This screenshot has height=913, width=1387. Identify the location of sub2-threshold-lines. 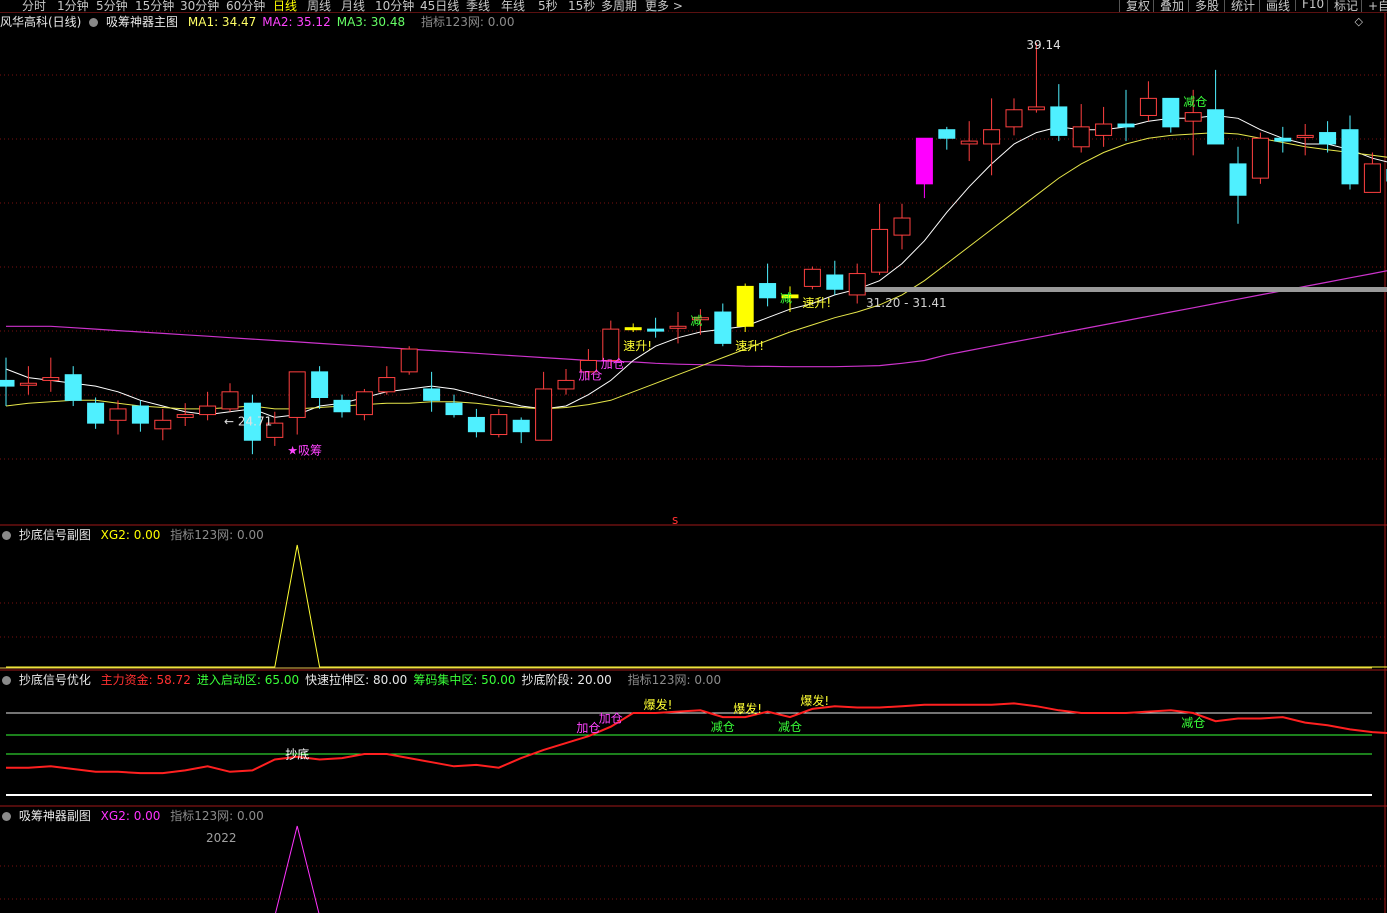
(689, 754).